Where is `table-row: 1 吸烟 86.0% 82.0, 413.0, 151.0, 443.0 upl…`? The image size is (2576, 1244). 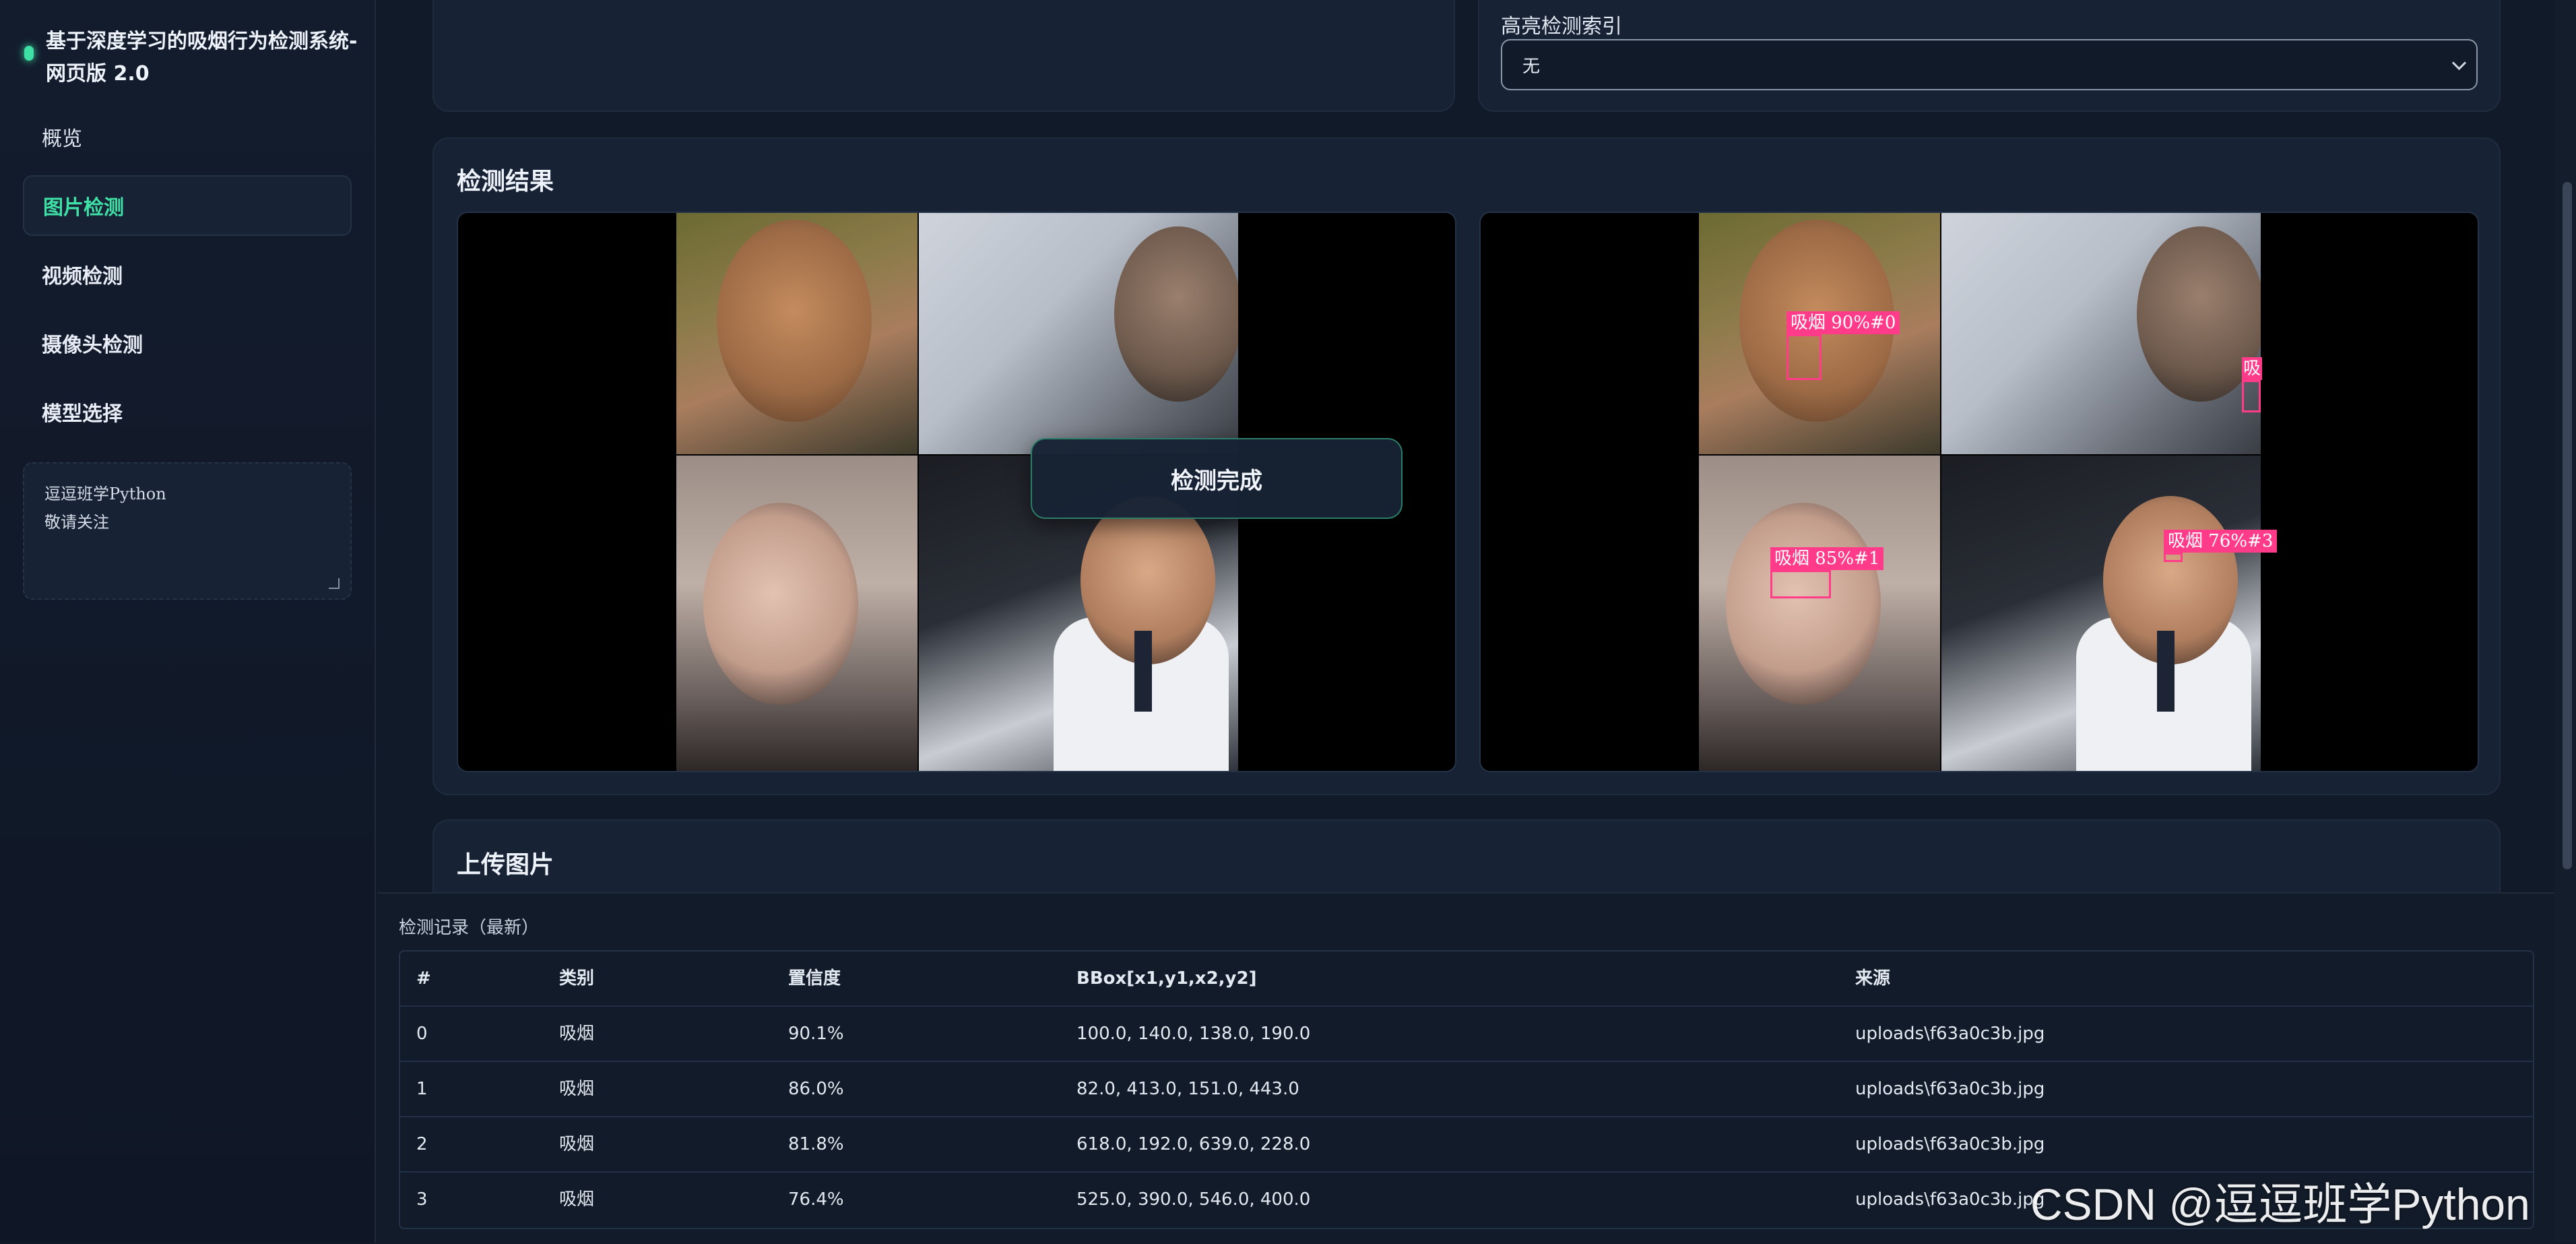 table-row: 1 吸烟 86.0% 82.0, 413.0, 151.0, 443.0 upl… is located at coordinates (1467, 1089).